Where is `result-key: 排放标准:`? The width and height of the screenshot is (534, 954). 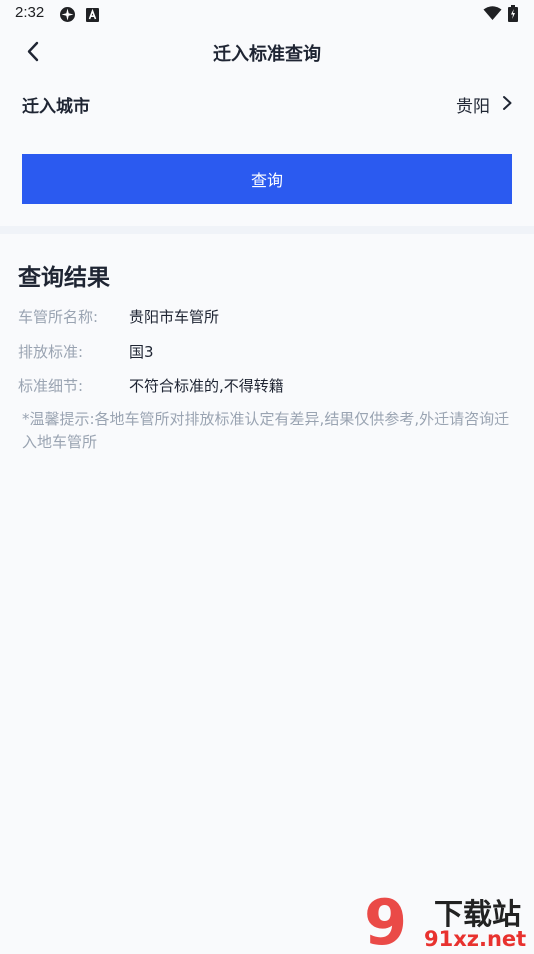
result-key: 排放标准: is located at coordinates (51, 352).